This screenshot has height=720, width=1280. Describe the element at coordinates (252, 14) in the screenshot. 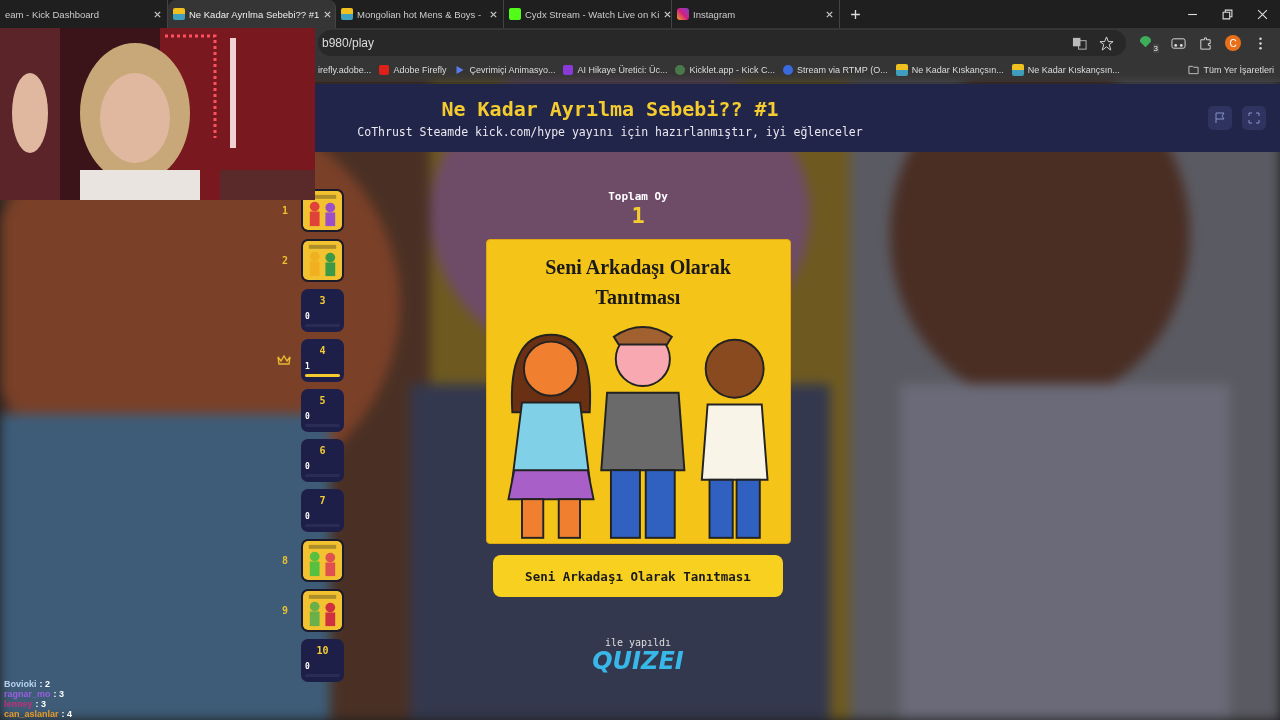

I see `browser-tab: Ne Kadar Ayrılma Sebebi?? #1` at that location.